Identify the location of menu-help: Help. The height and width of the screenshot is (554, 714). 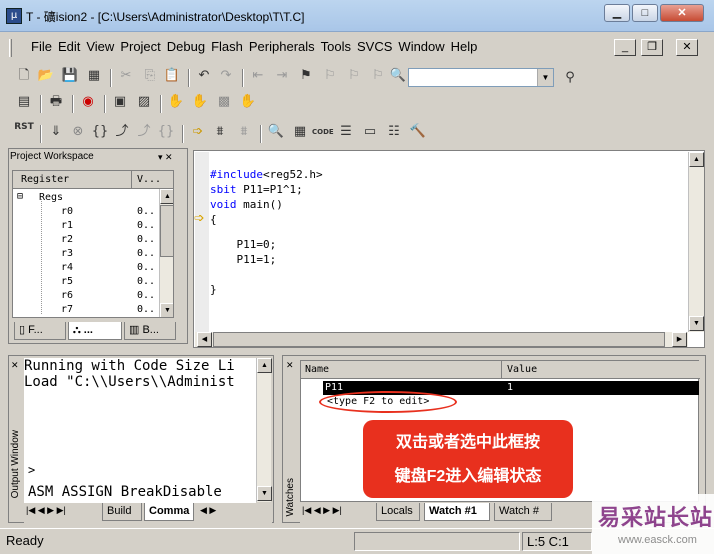
(464, 46).